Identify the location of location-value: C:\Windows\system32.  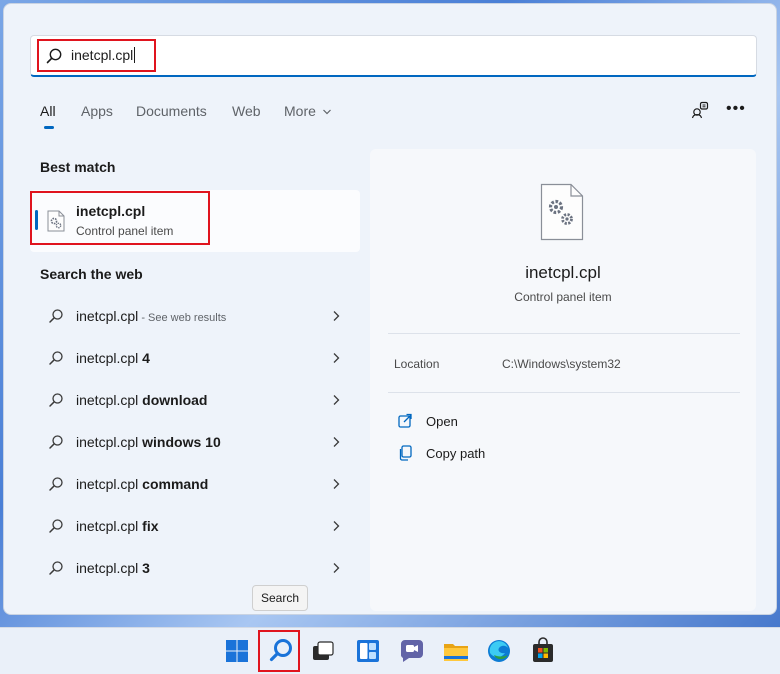
(561, 364).